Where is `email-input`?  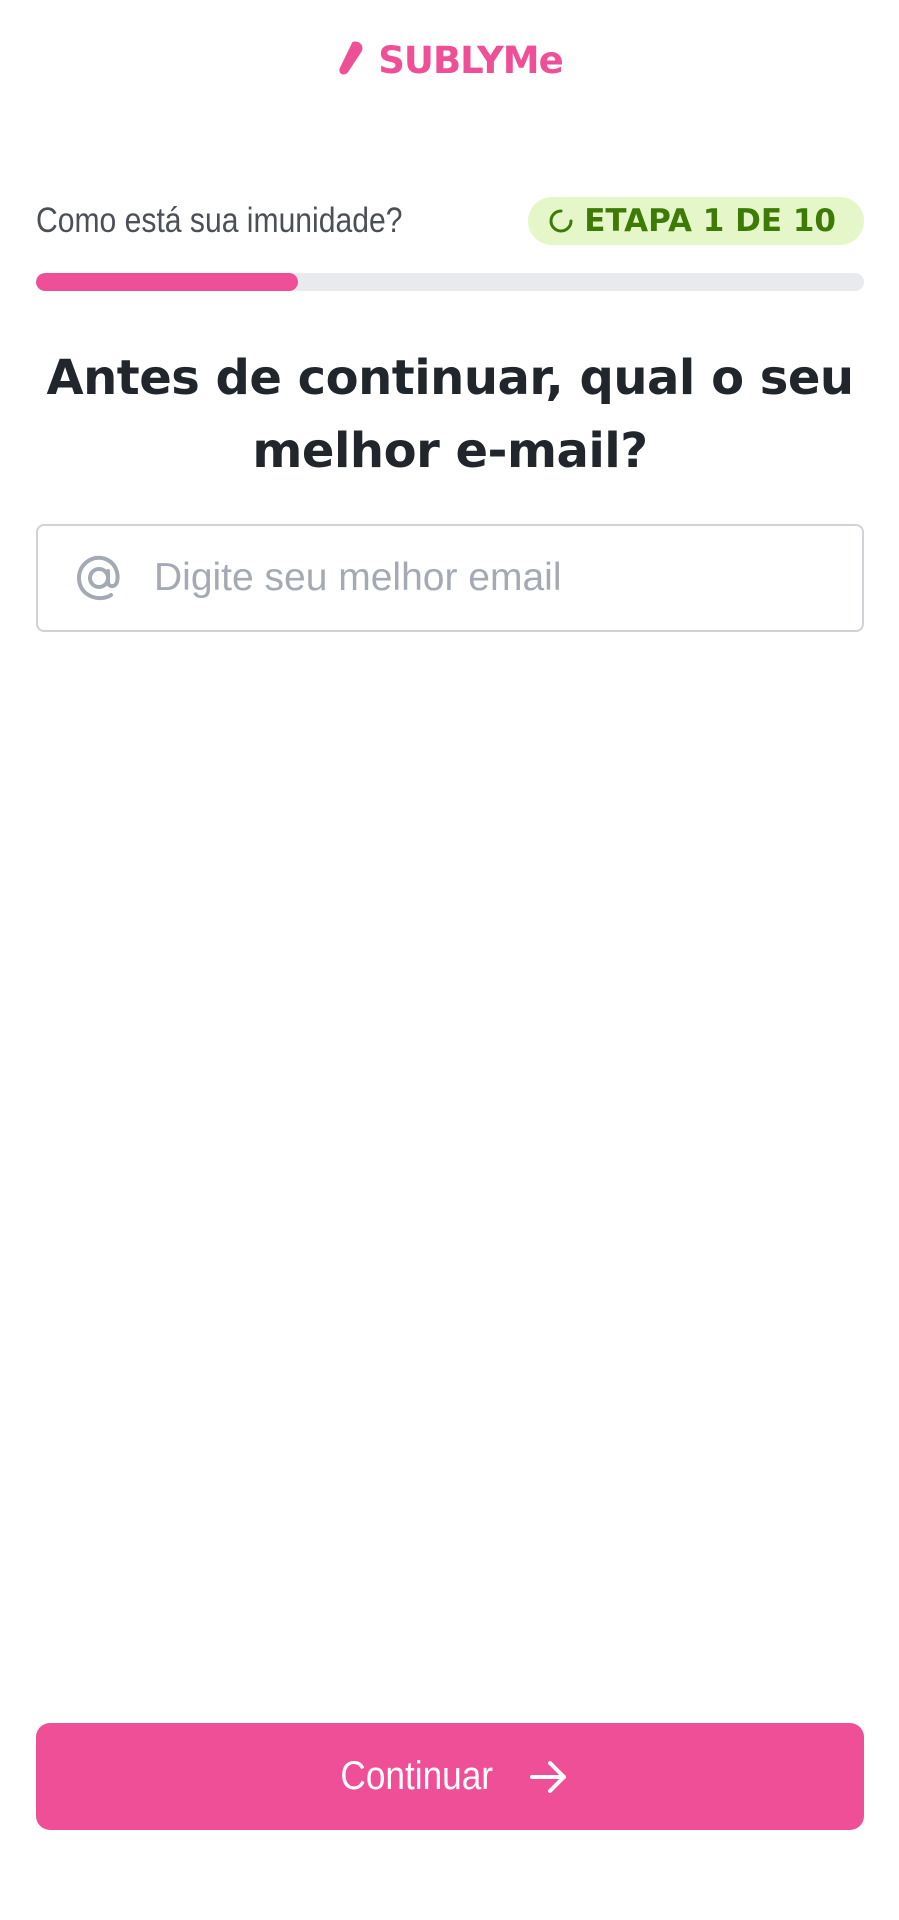
email-input is located at coordinates (508, 578).